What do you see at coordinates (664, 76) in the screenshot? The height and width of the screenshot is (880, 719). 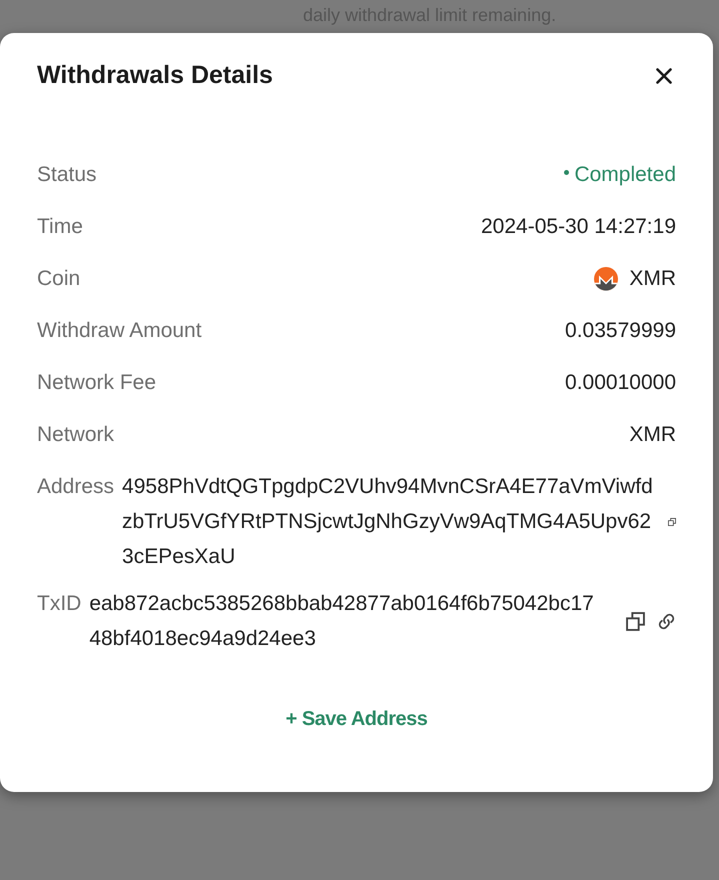 I see `close-icon` at bounding box center [664, 76].